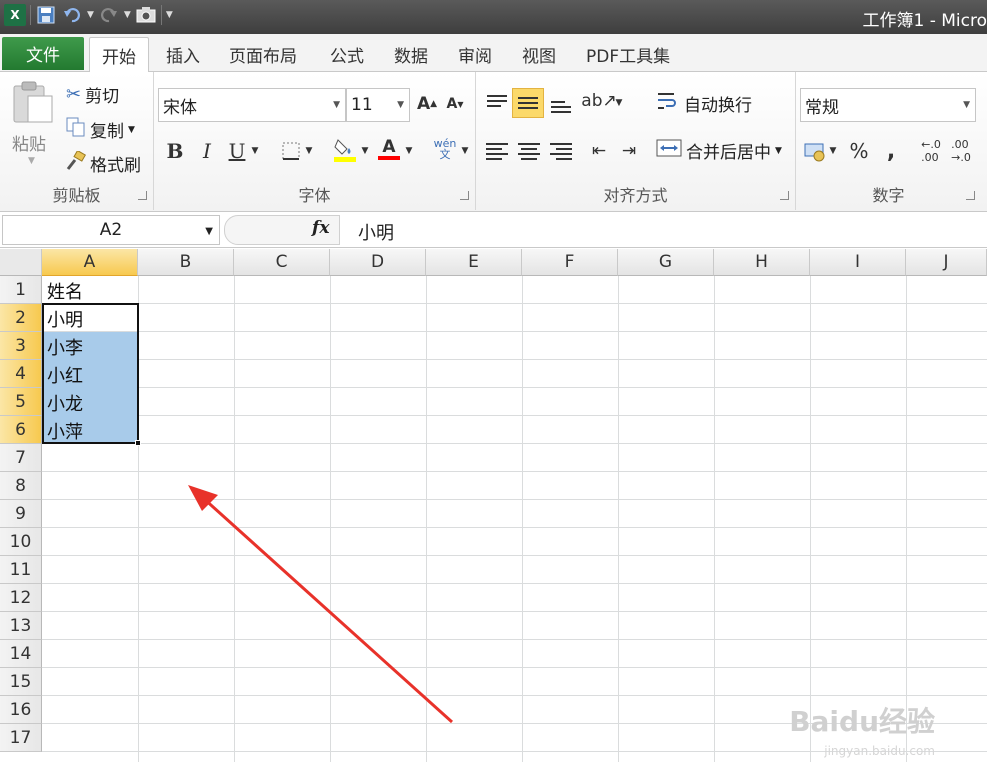 The height and width of the screenshot is (762, 987). What do you see at coordinates (21, 626) in the screenshot?
I see `row-header: 13` at bounding box center [21, 626].